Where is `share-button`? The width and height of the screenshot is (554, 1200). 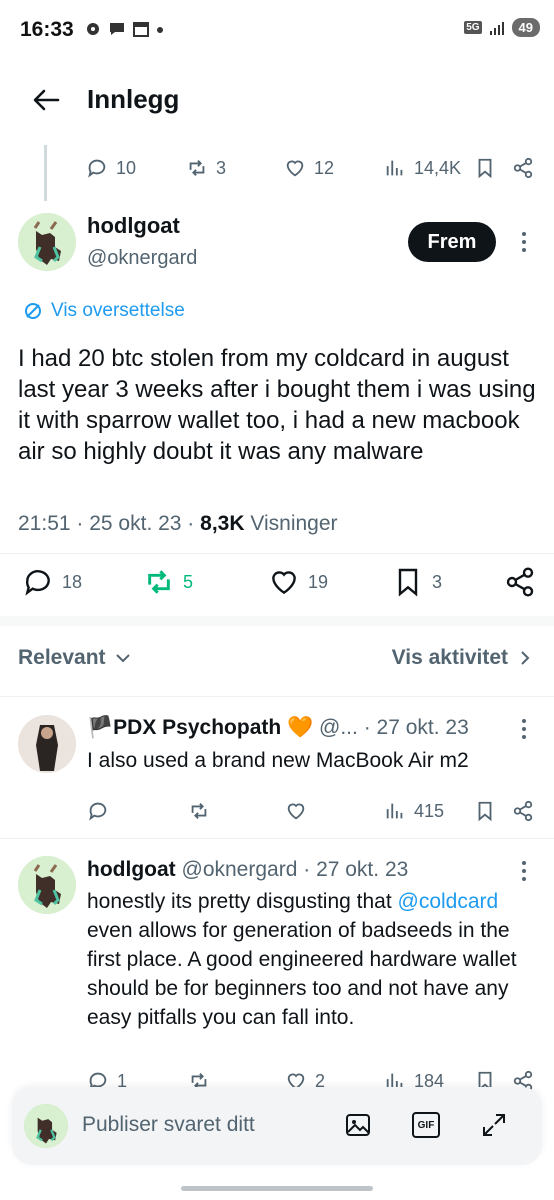 share-button is located at coordinates (520, 582).